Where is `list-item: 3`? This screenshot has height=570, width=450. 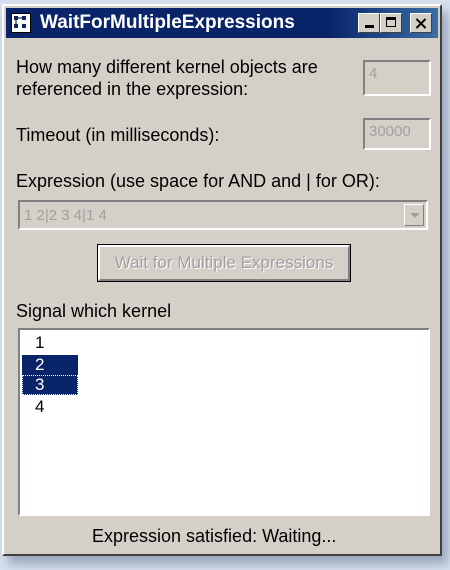
list-item: 3 is located at coordinates (50, 385).